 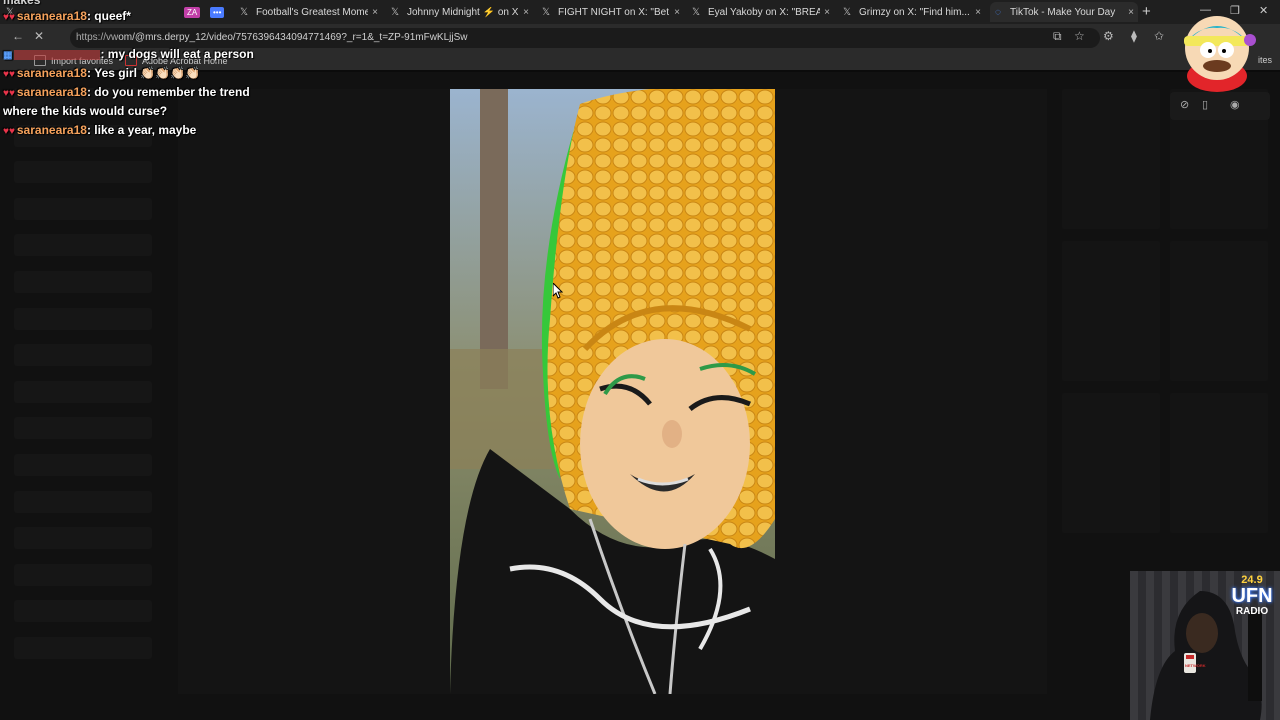 What do you see at coordinates (1159, 36) in the screenshot?
I see `favorites-icon: ✩` at bounding box center [1159, 36].